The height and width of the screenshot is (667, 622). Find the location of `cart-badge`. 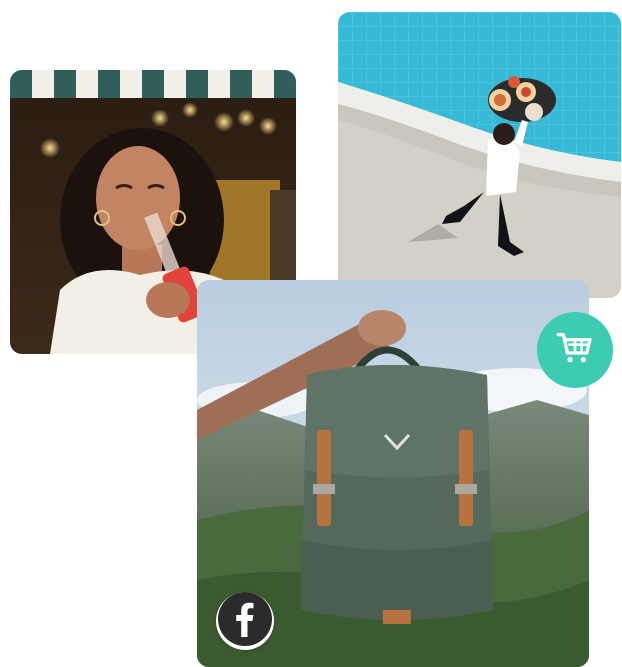

cart-badge is located at coordinates (575, 350).